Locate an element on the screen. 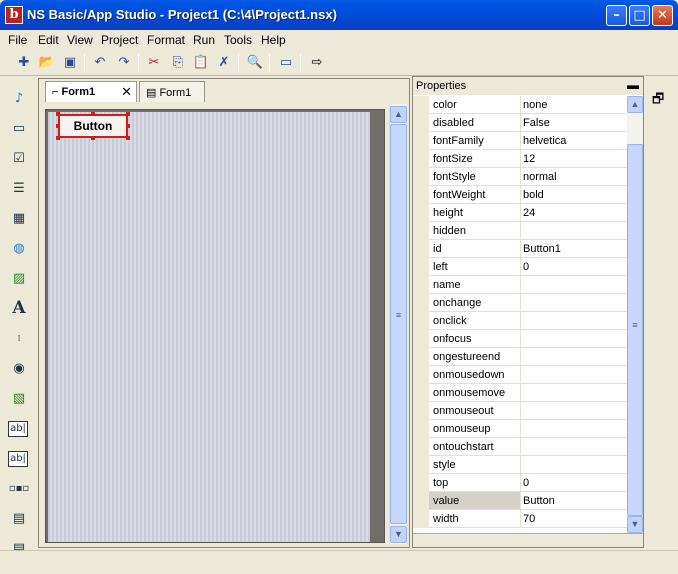 The height and width of the screenshot is (574, 678). property-row-onclick: onclick is located at coordinates (520, 321).